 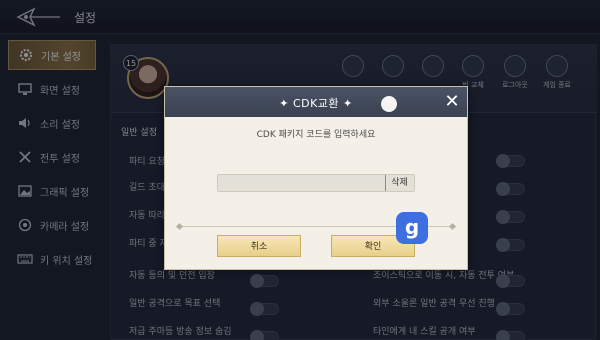 I want to click on emblem-icon, so click(x=389, y=104).